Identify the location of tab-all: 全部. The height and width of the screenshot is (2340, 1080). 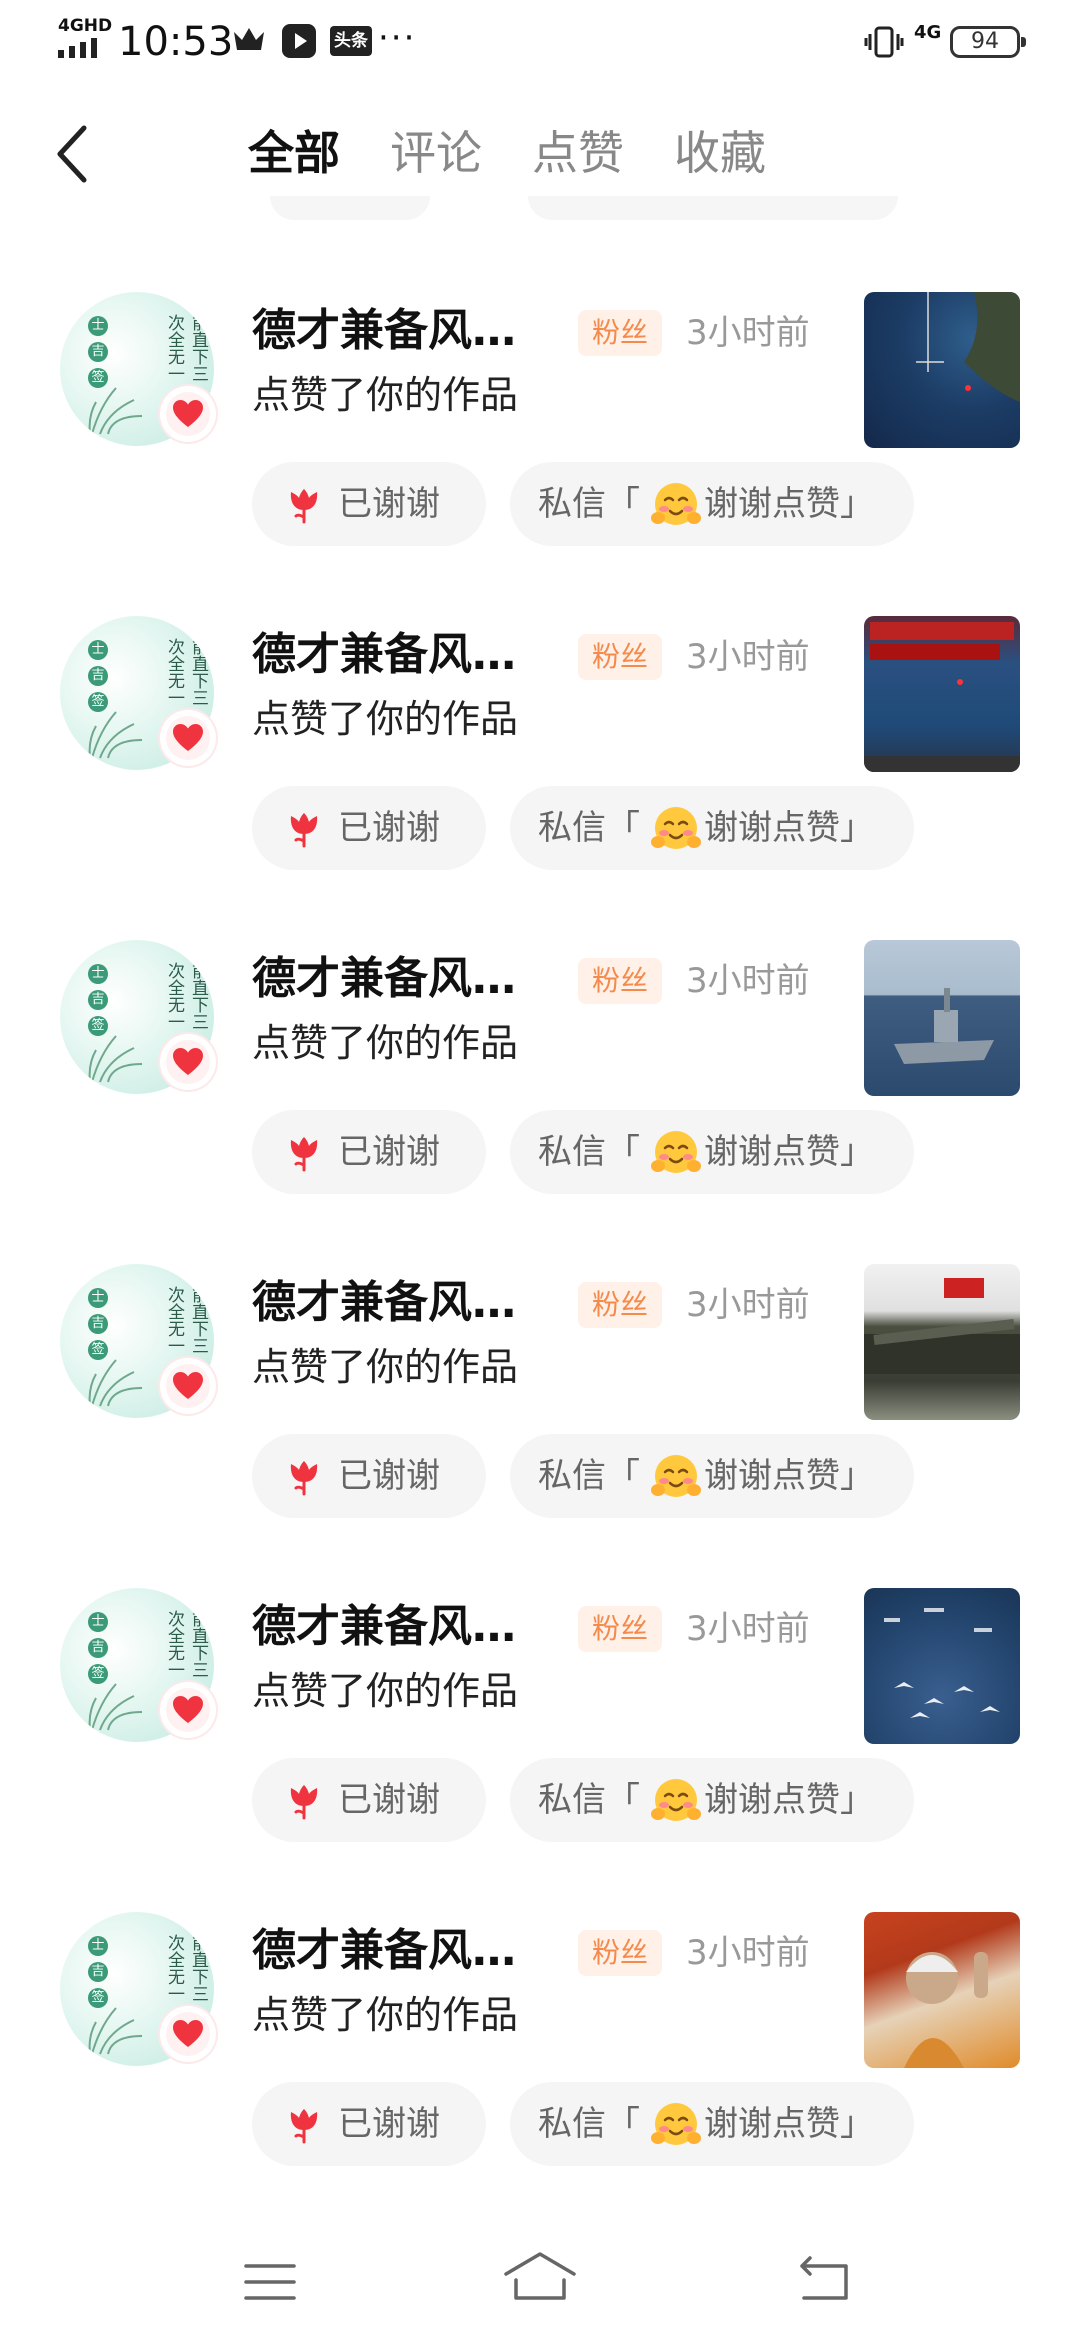
(294, 153).